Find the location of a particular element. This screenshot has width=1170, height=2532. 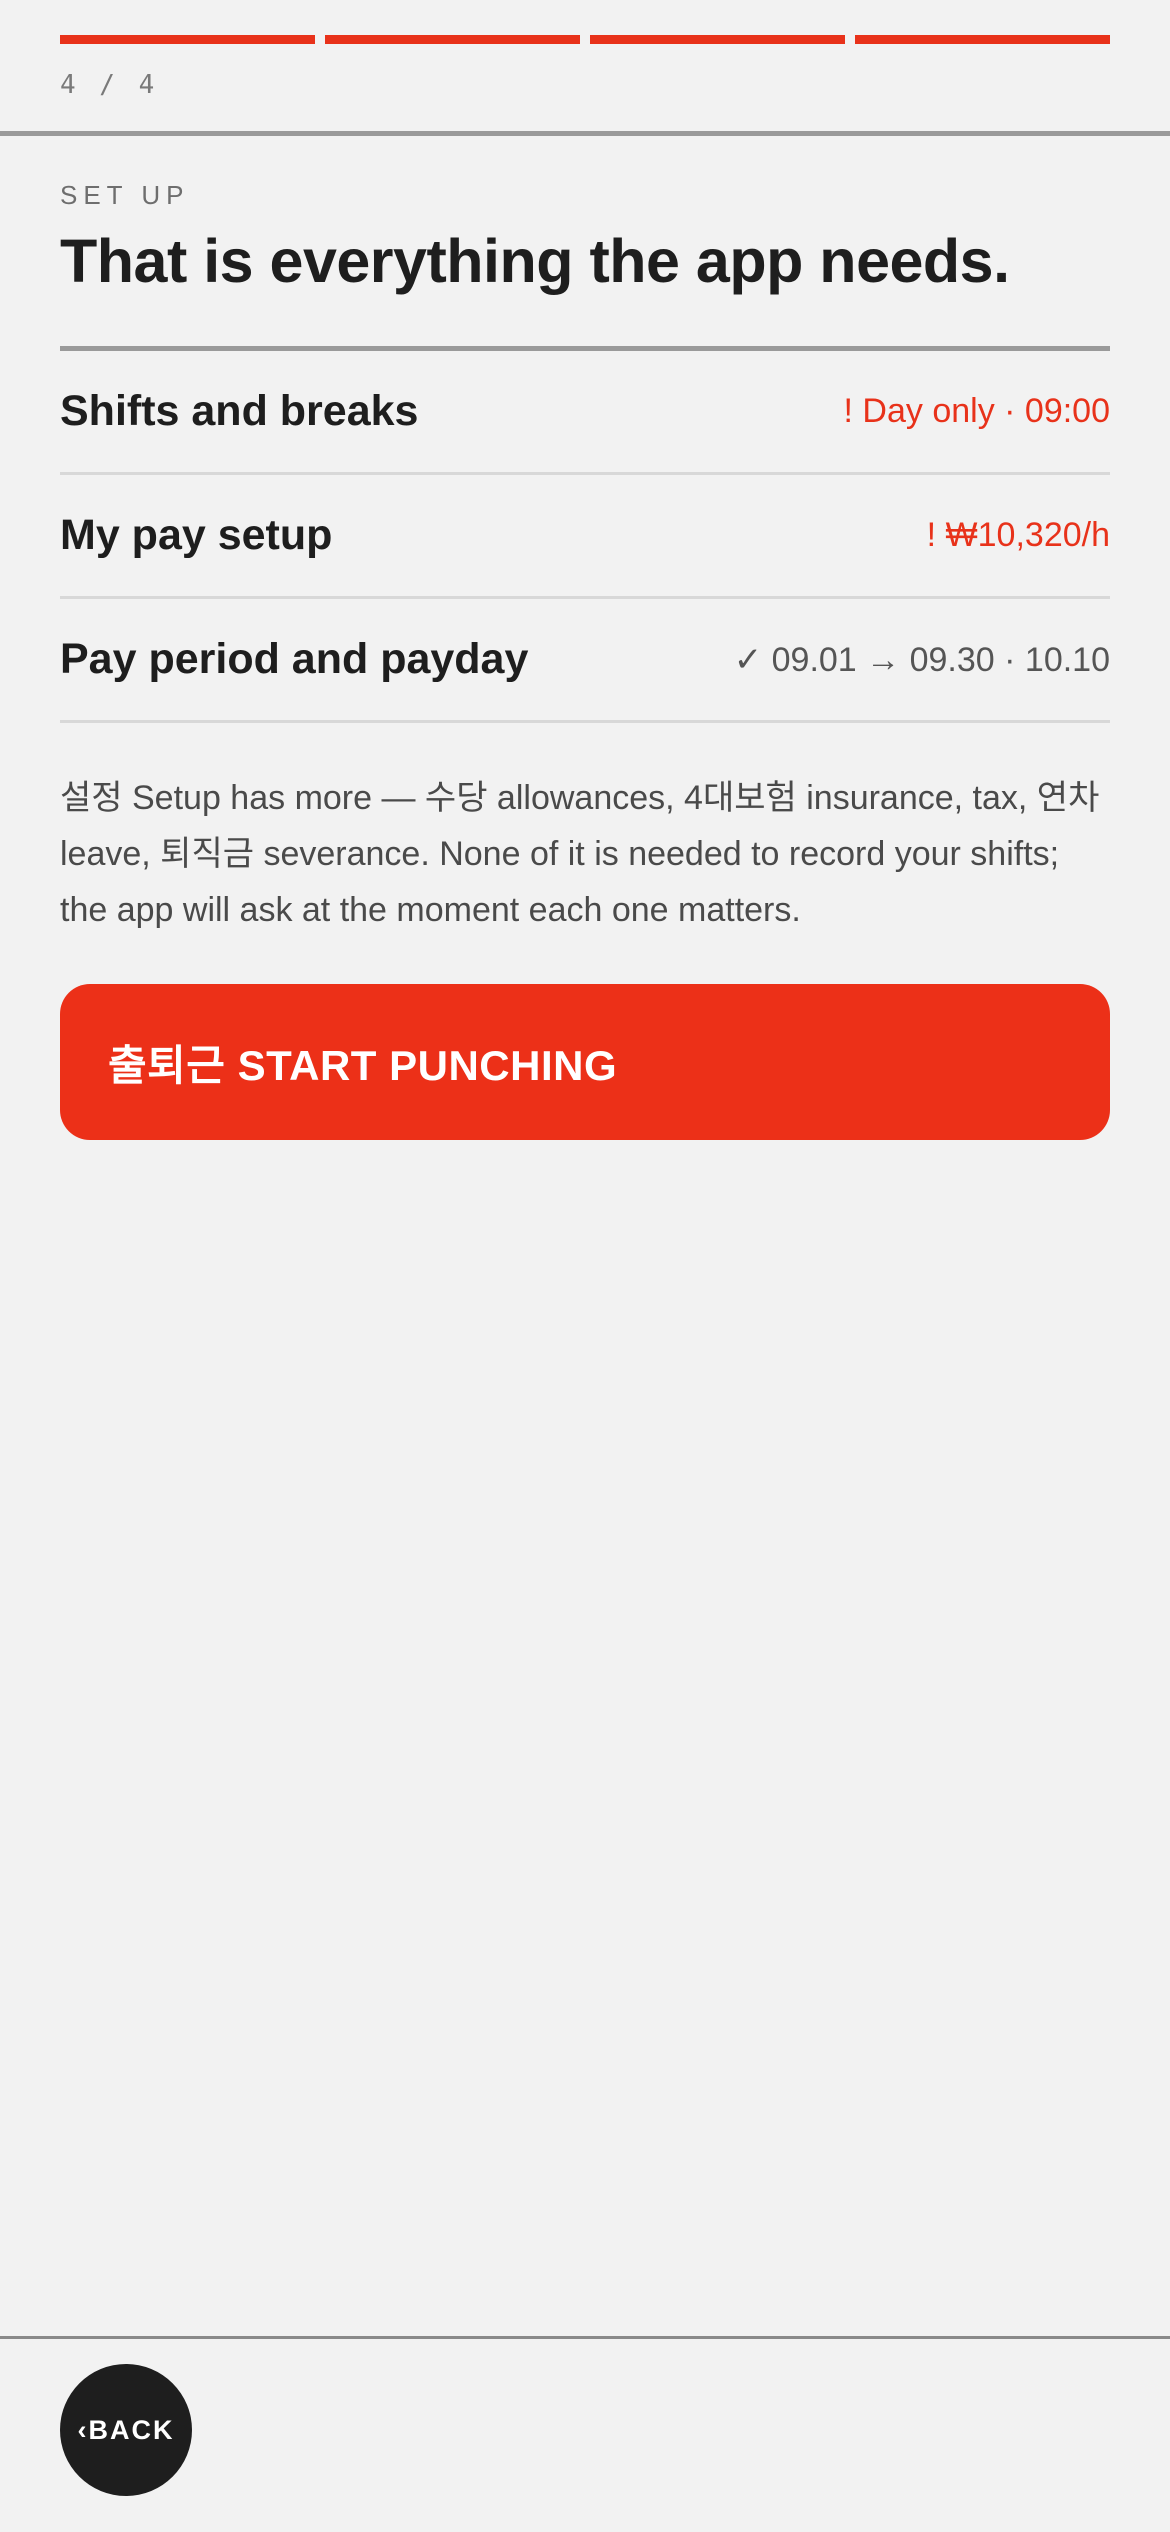

footer-divider is located at coordinates (585, 2337).